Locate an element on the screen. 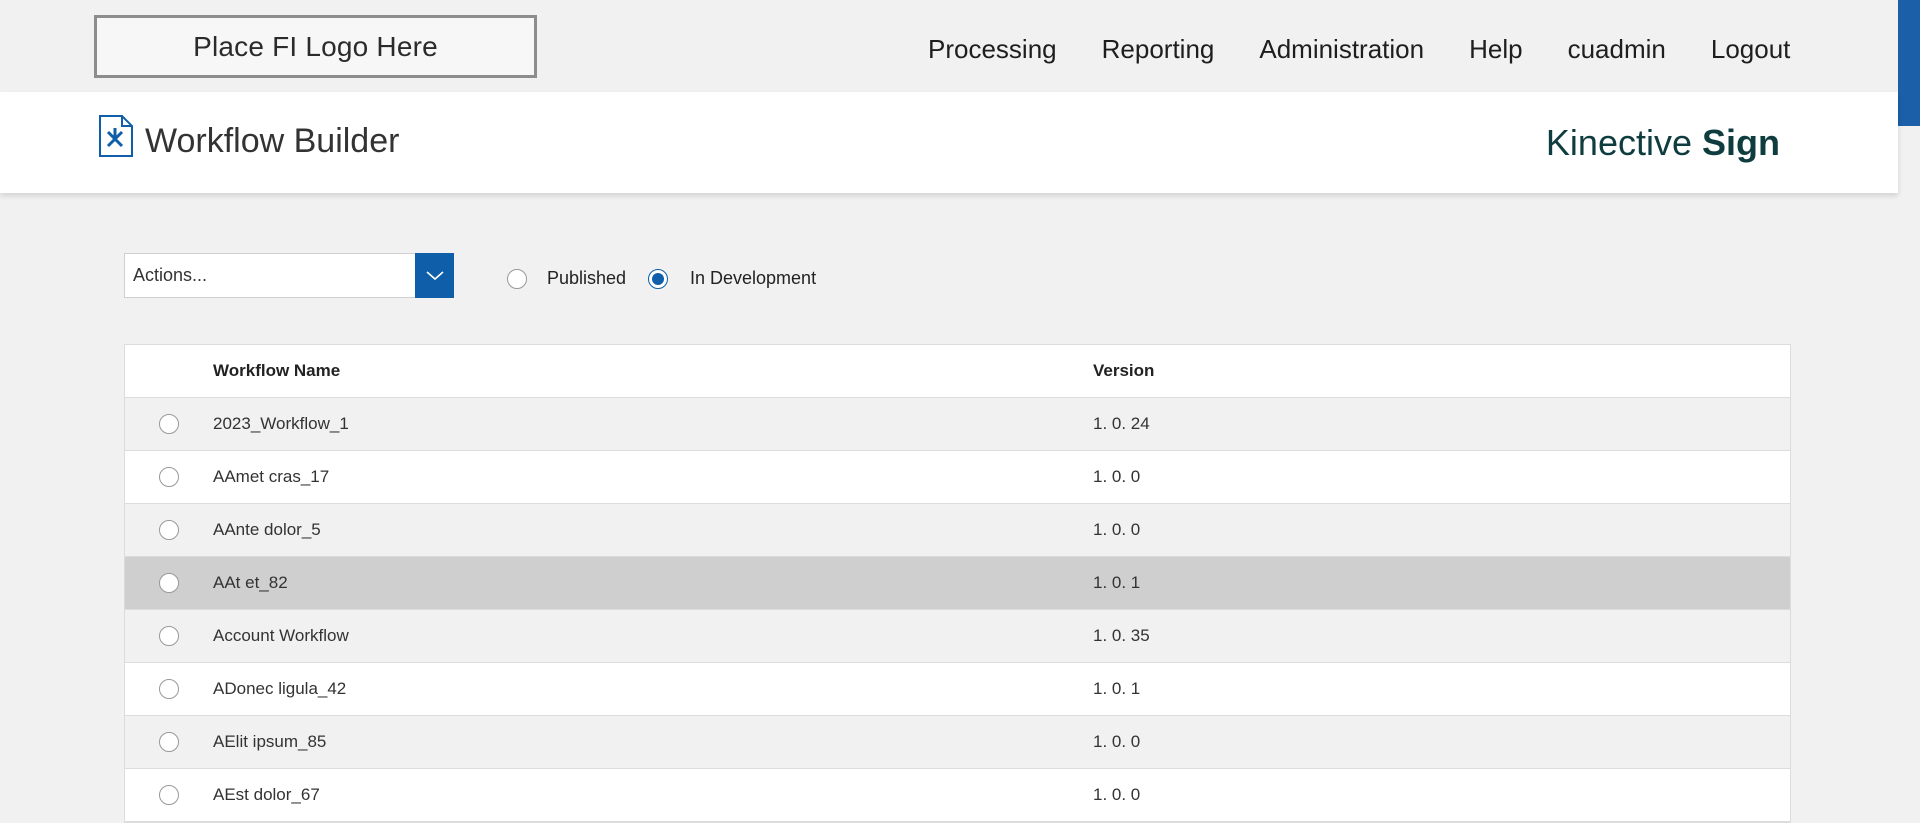 This screenshot has width=1920, height=823. in-development-label: In Development is located at coordinates (753, 278).